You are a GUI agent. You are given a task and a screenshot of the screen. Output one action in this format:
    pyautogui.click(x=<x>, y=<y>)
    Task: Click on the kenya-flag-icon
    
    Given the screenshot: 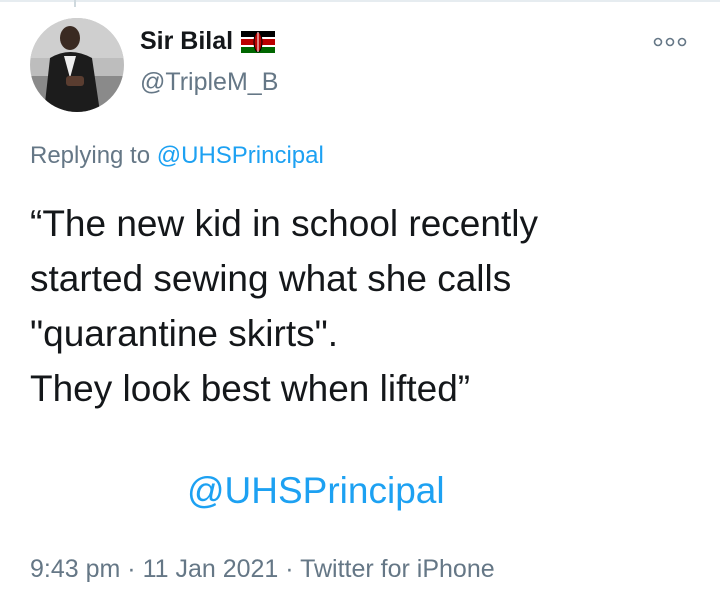 What is the action you would take?
    pyautogui.click(x=258, y=41)
    